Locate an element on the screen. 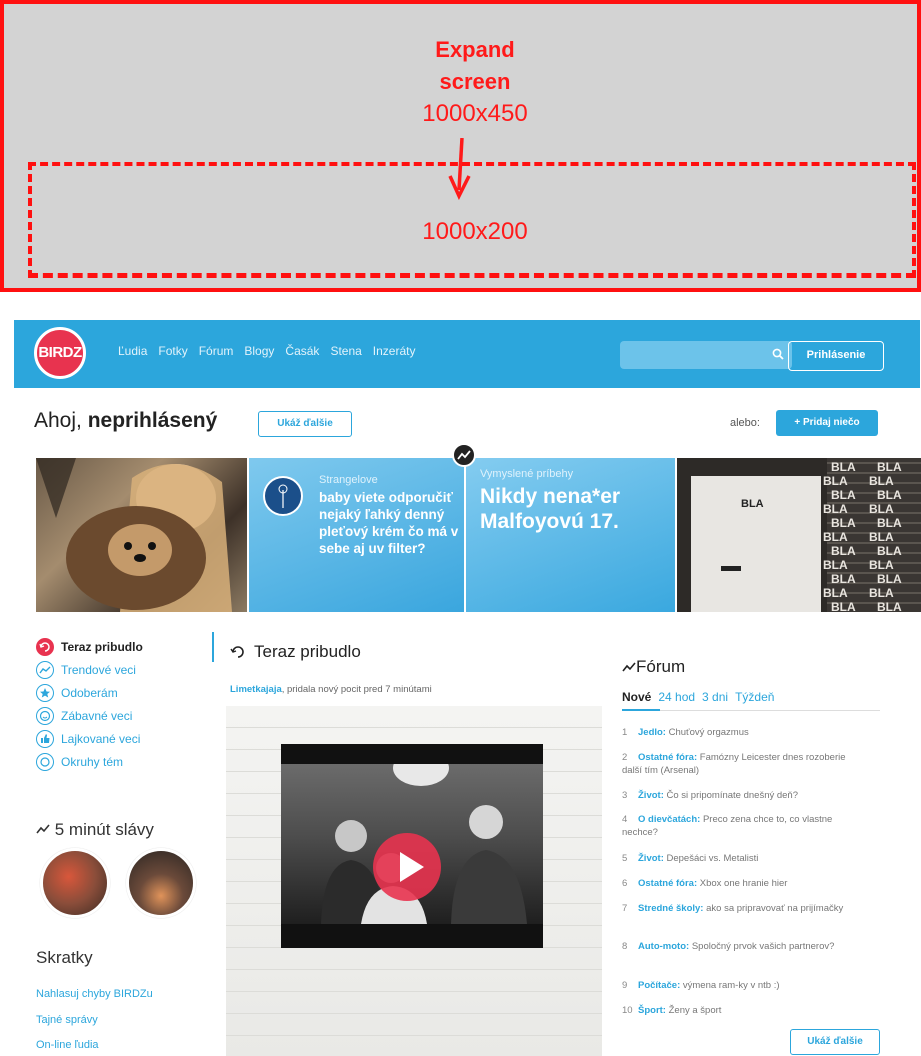 This screenshot has width=921, height=1056. active-tab-indicator is located at coordinates (641, 710).